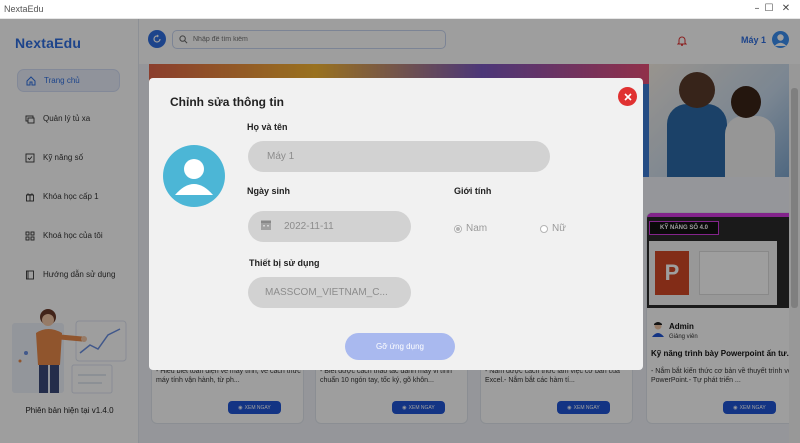 The width and height of the screenshot is (800, 443). Describe the element at coordinates (227, 102) in the screenshot. I see `modal-title: Chỉnh sửa thông tin` at that location.